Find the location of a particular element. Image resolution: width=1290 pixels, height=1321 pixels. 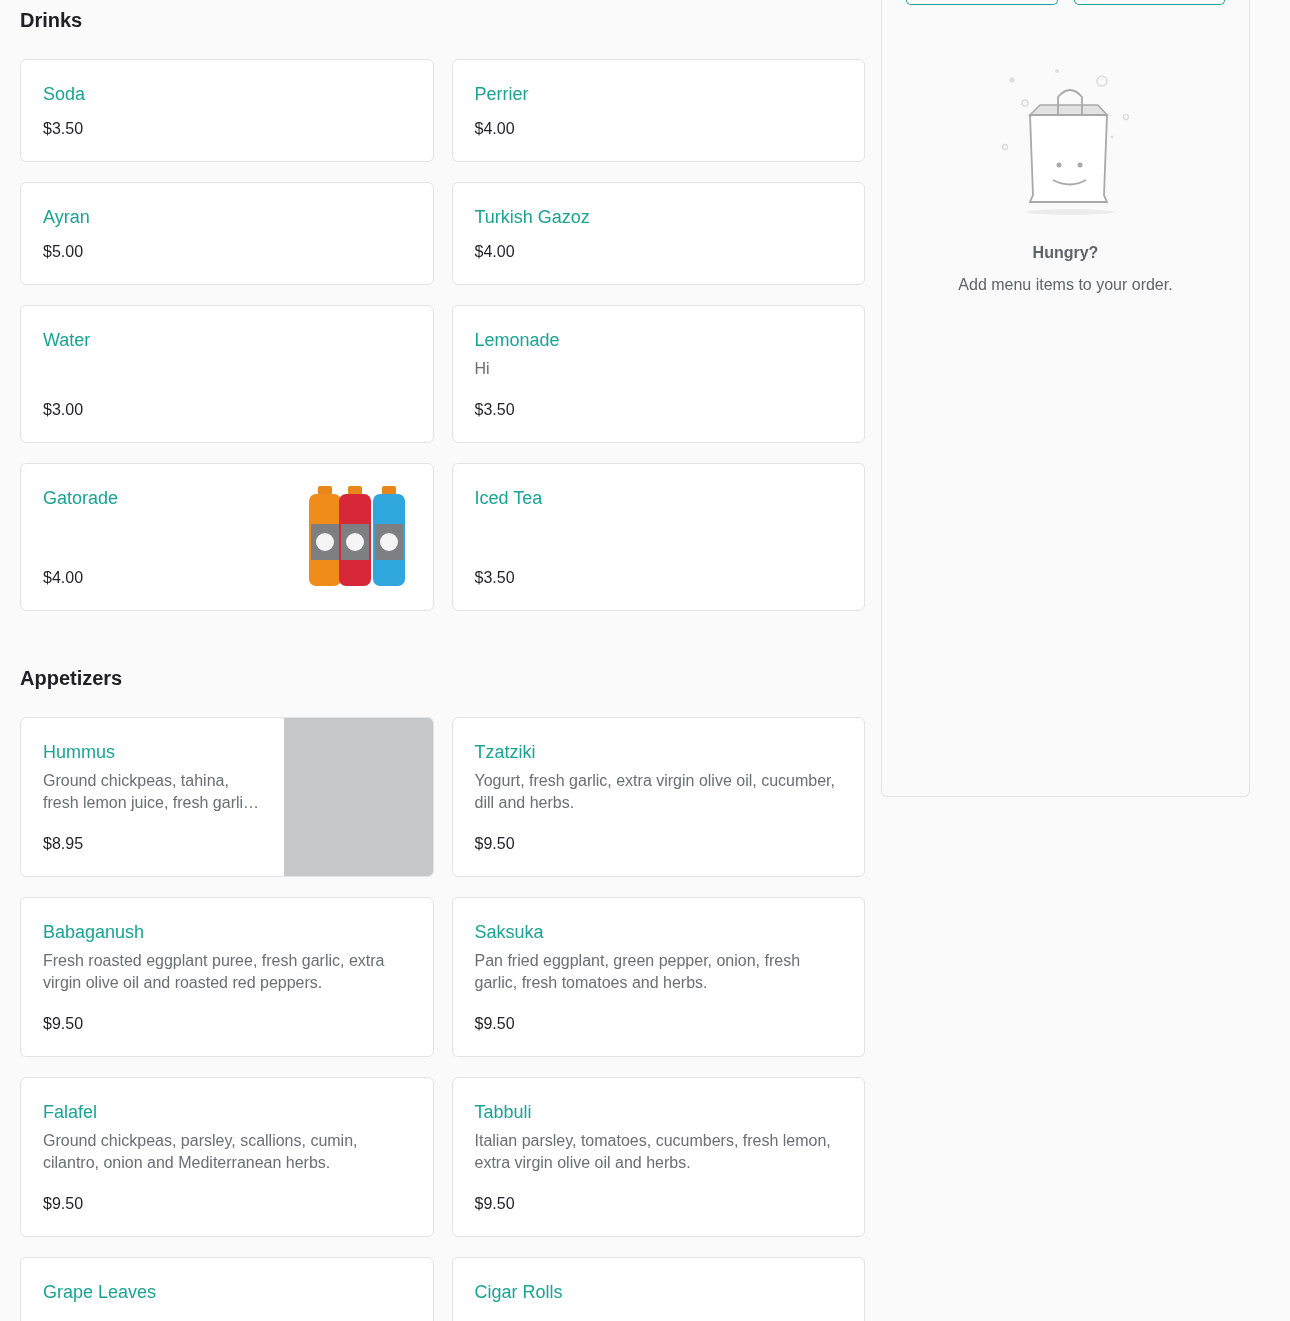

item-name: Ayran is located at coordinates (67, 217).